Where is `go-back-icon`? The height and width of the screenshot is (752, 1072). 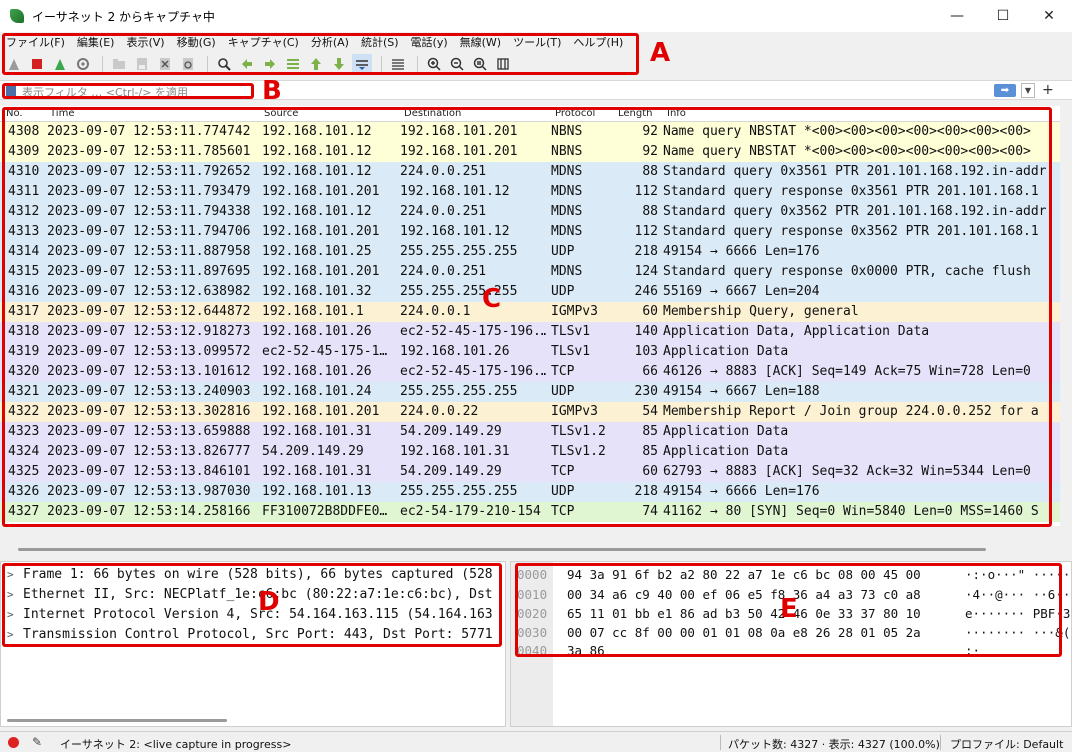
go-back-icon is located at coordinates (247, 64).